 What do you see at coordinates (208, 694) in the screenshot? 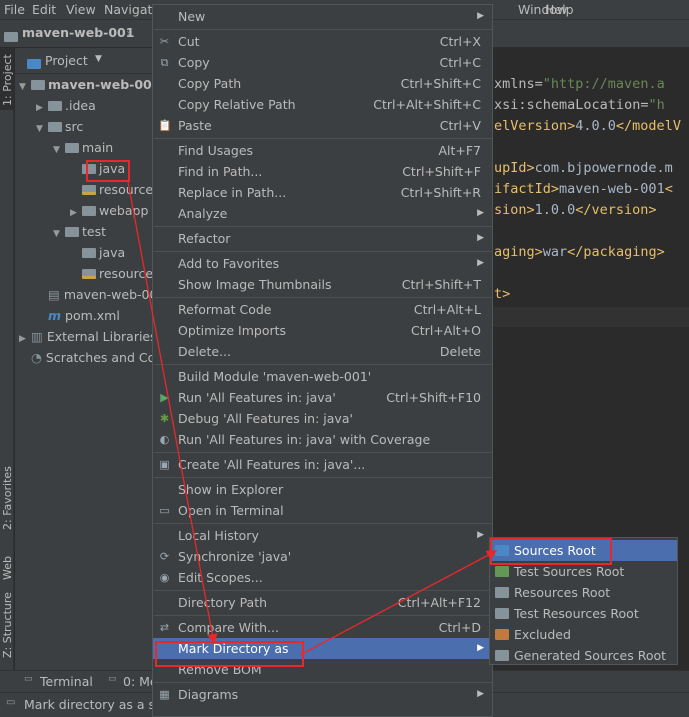
I see `menu-item-label: Diagrams` at bounding box center [208, 694].